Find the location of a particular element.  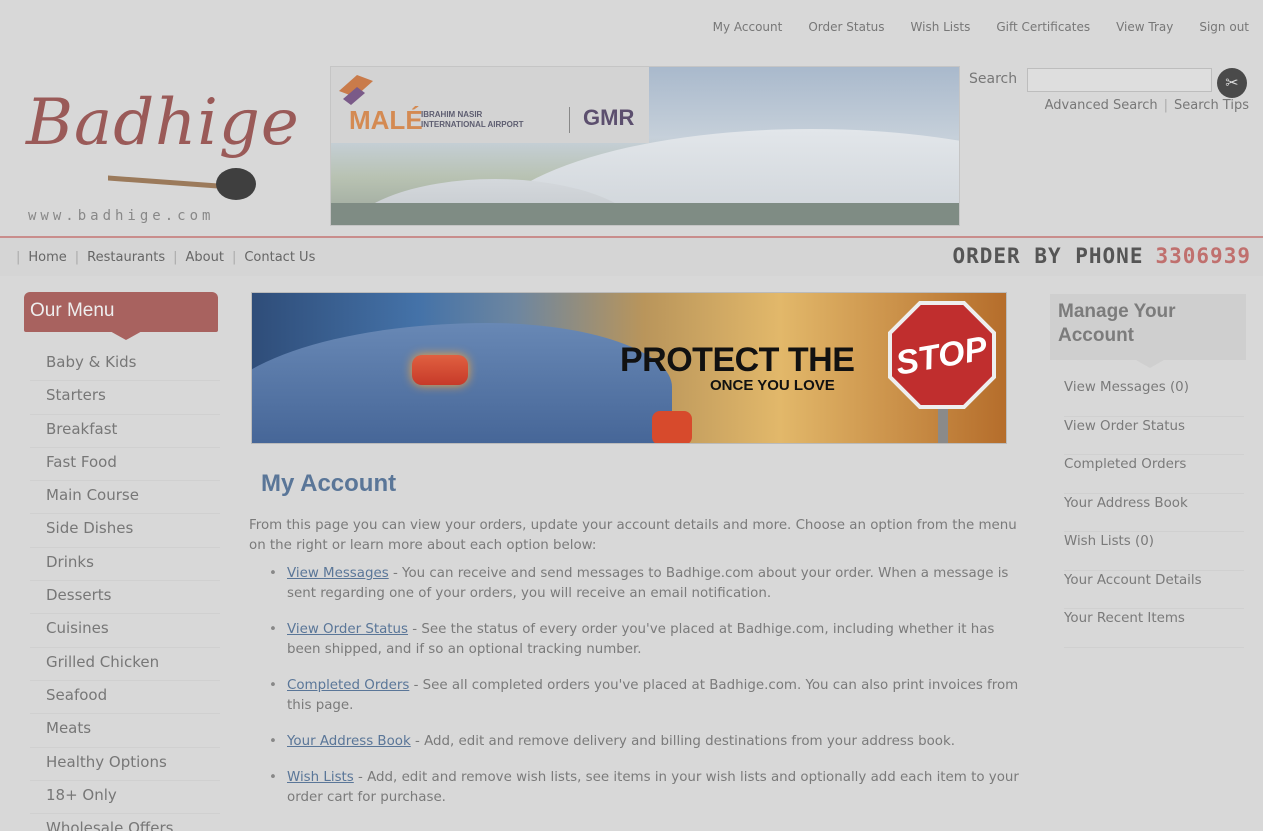

account-menu-address-book: Your Address Book is located at coordinates (1154, 513).